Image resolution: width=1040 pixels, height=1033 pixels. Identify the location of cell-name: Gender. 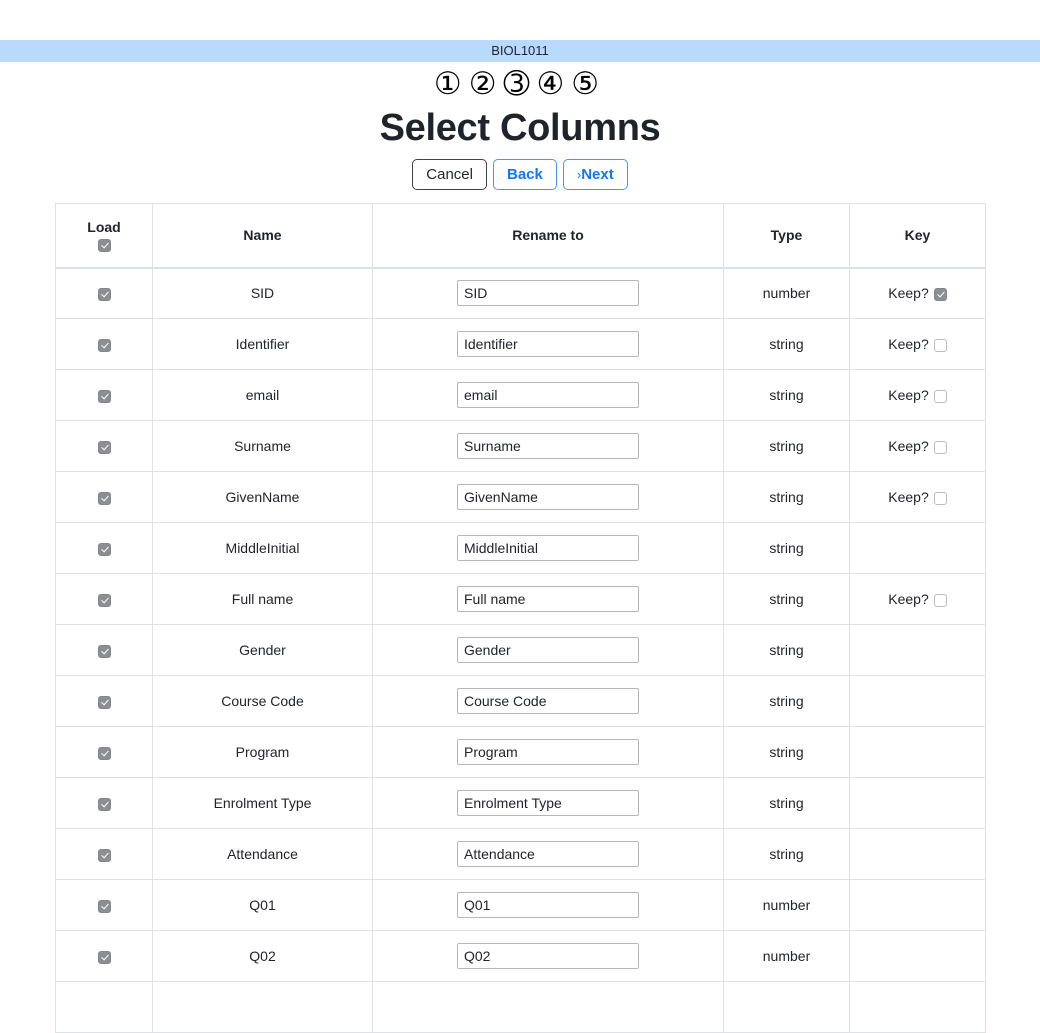
(262, 650).